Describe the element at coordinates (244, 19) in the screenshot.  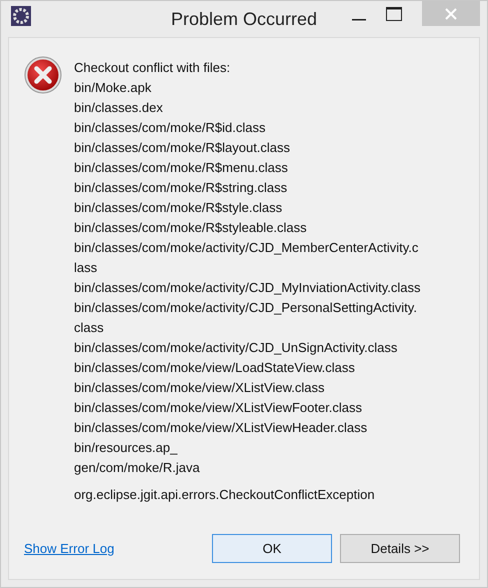
I see `window-title: Problem Occurred` at that location.